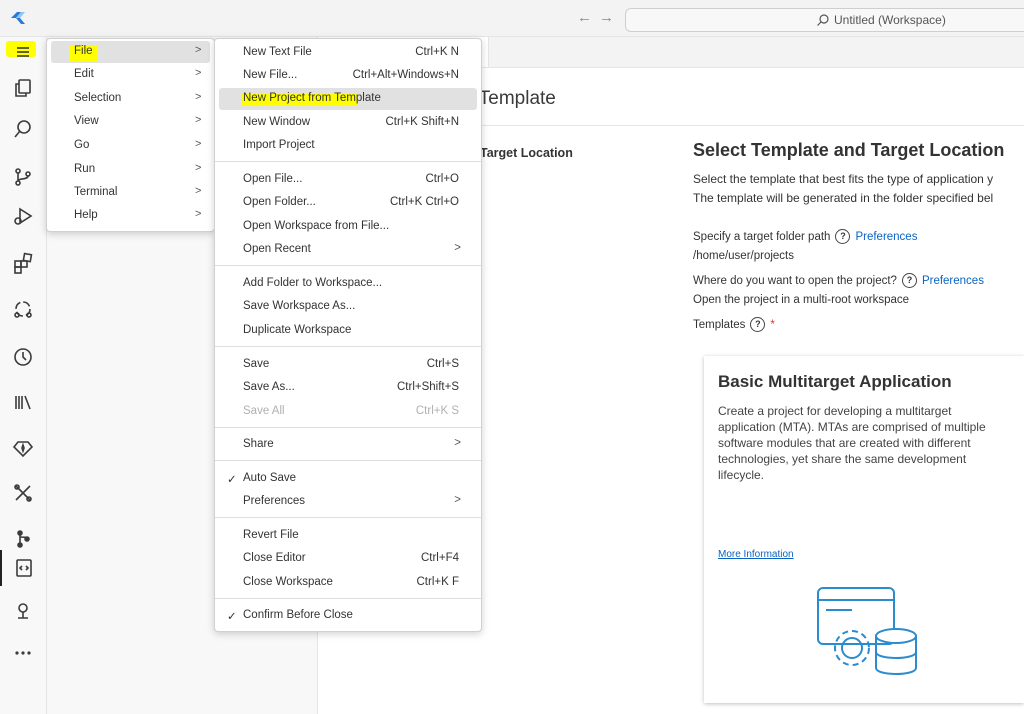 The height and width of the screenshot is (714, 1024). I want to click on menu-item-open-folder: Open Folder... Ctrl+K Ctrl+O, so click(348, 203).